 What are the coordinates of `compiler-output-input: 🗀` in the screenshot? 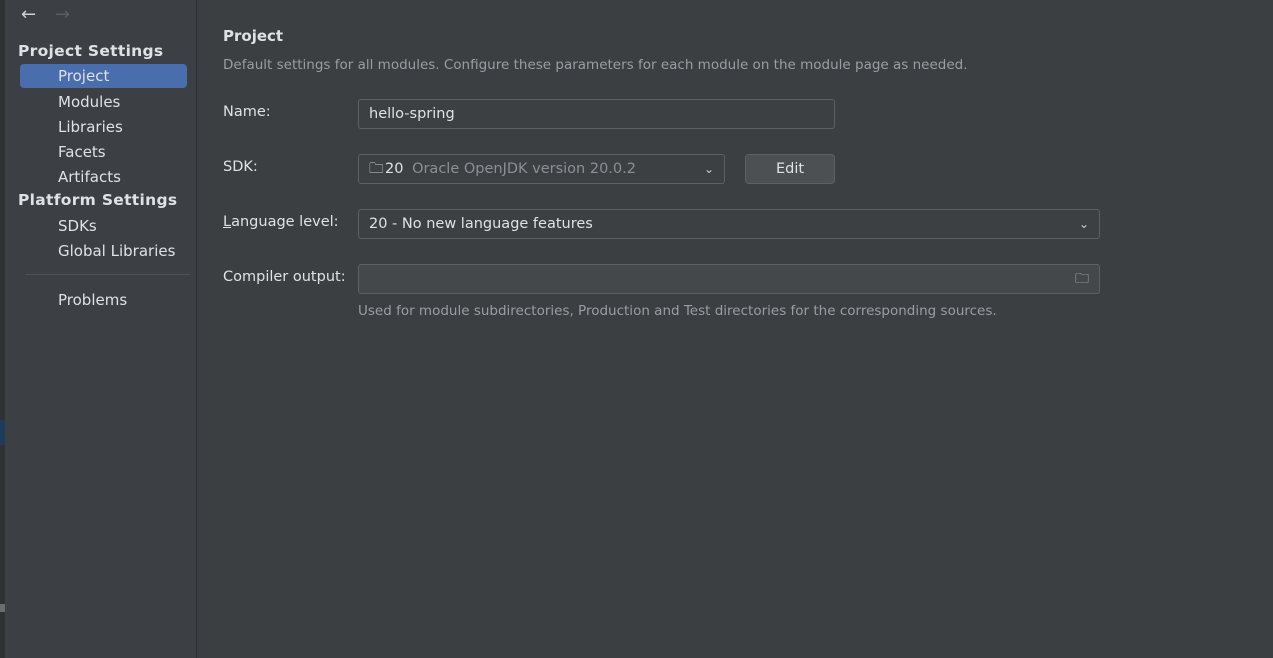 It's located at (729, 279).